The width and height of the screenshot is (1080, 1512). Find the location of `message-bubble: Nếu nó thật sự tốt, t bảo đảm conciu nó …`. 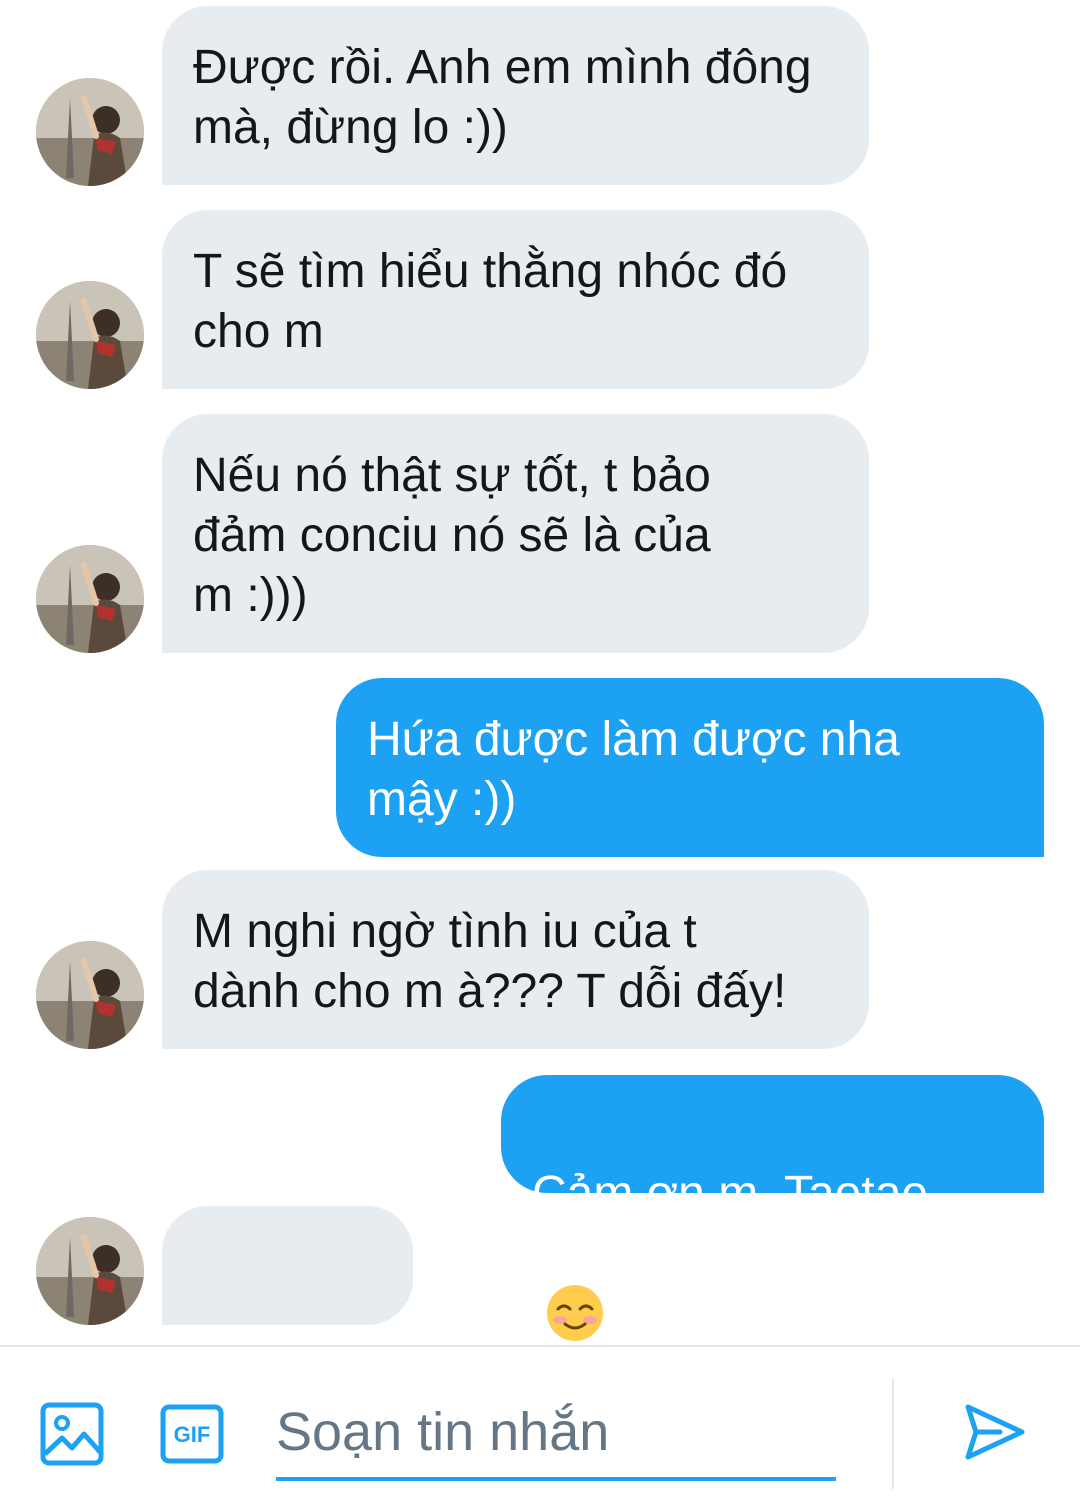

message-bubble: Nếu nó thật sự tốt, t bảo đảm conciu nó … is located at coordinates (515, 533).